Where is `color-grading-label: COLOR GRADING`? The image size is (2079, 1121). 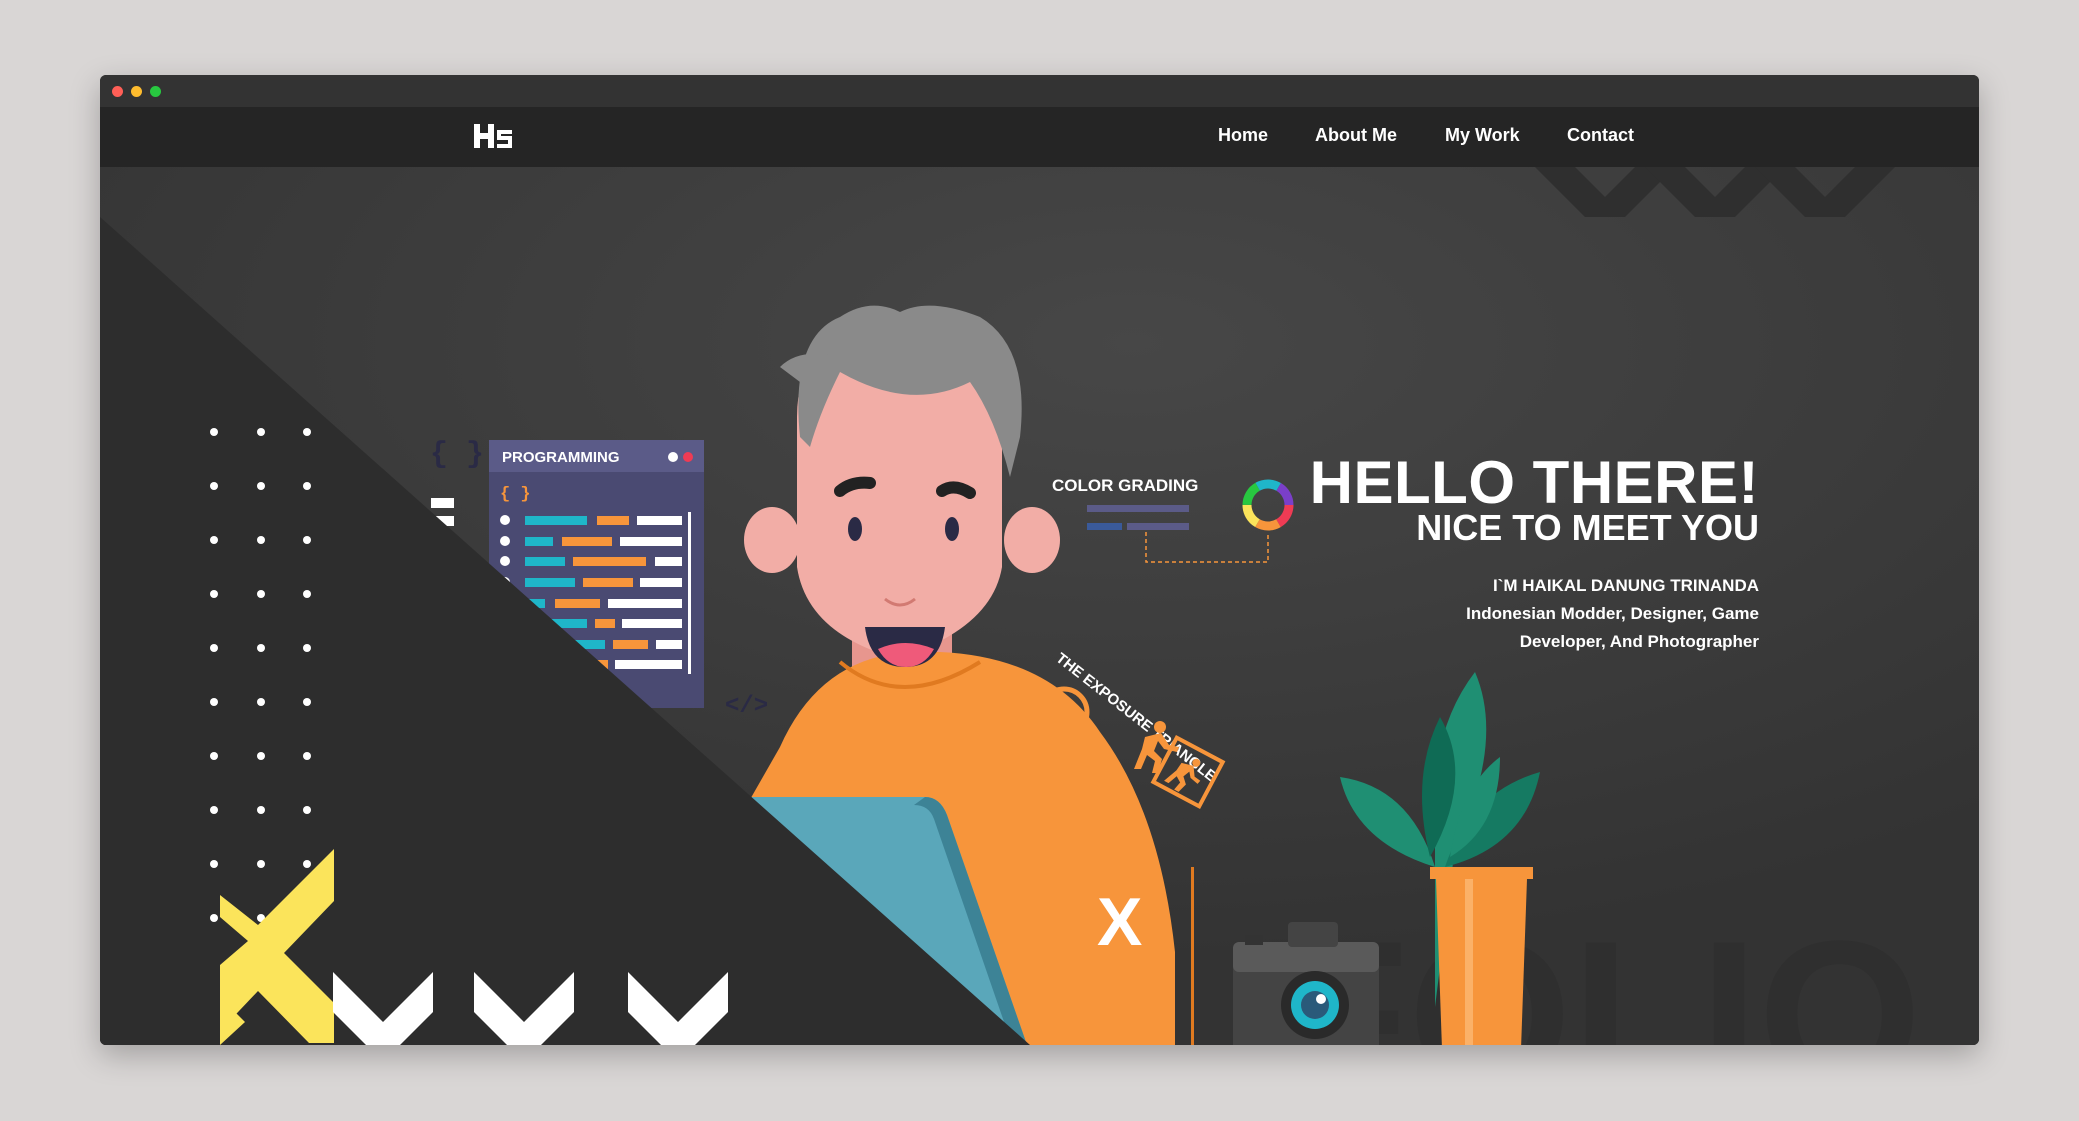 color-grading-label: COLOR GRADING is located at coordinates (1125, 485).